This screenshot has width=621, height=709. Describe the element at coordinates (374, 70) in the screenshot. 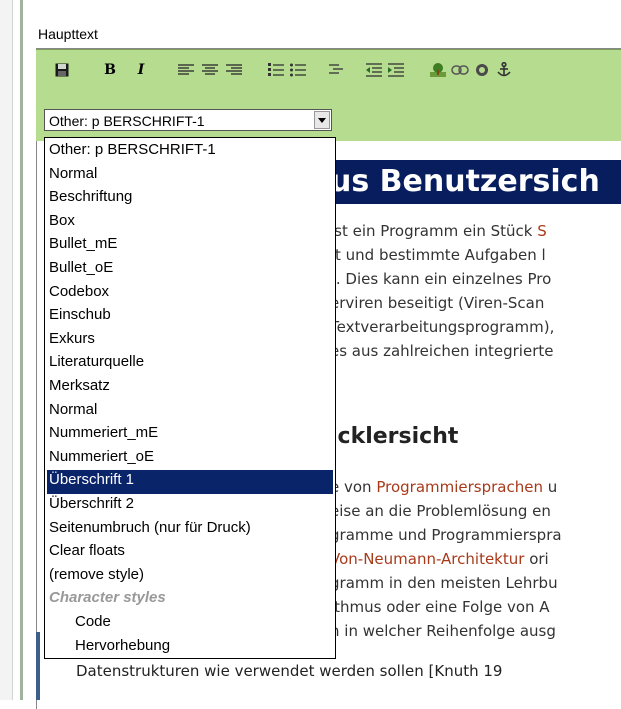

I see `outdent-icon` at that location.